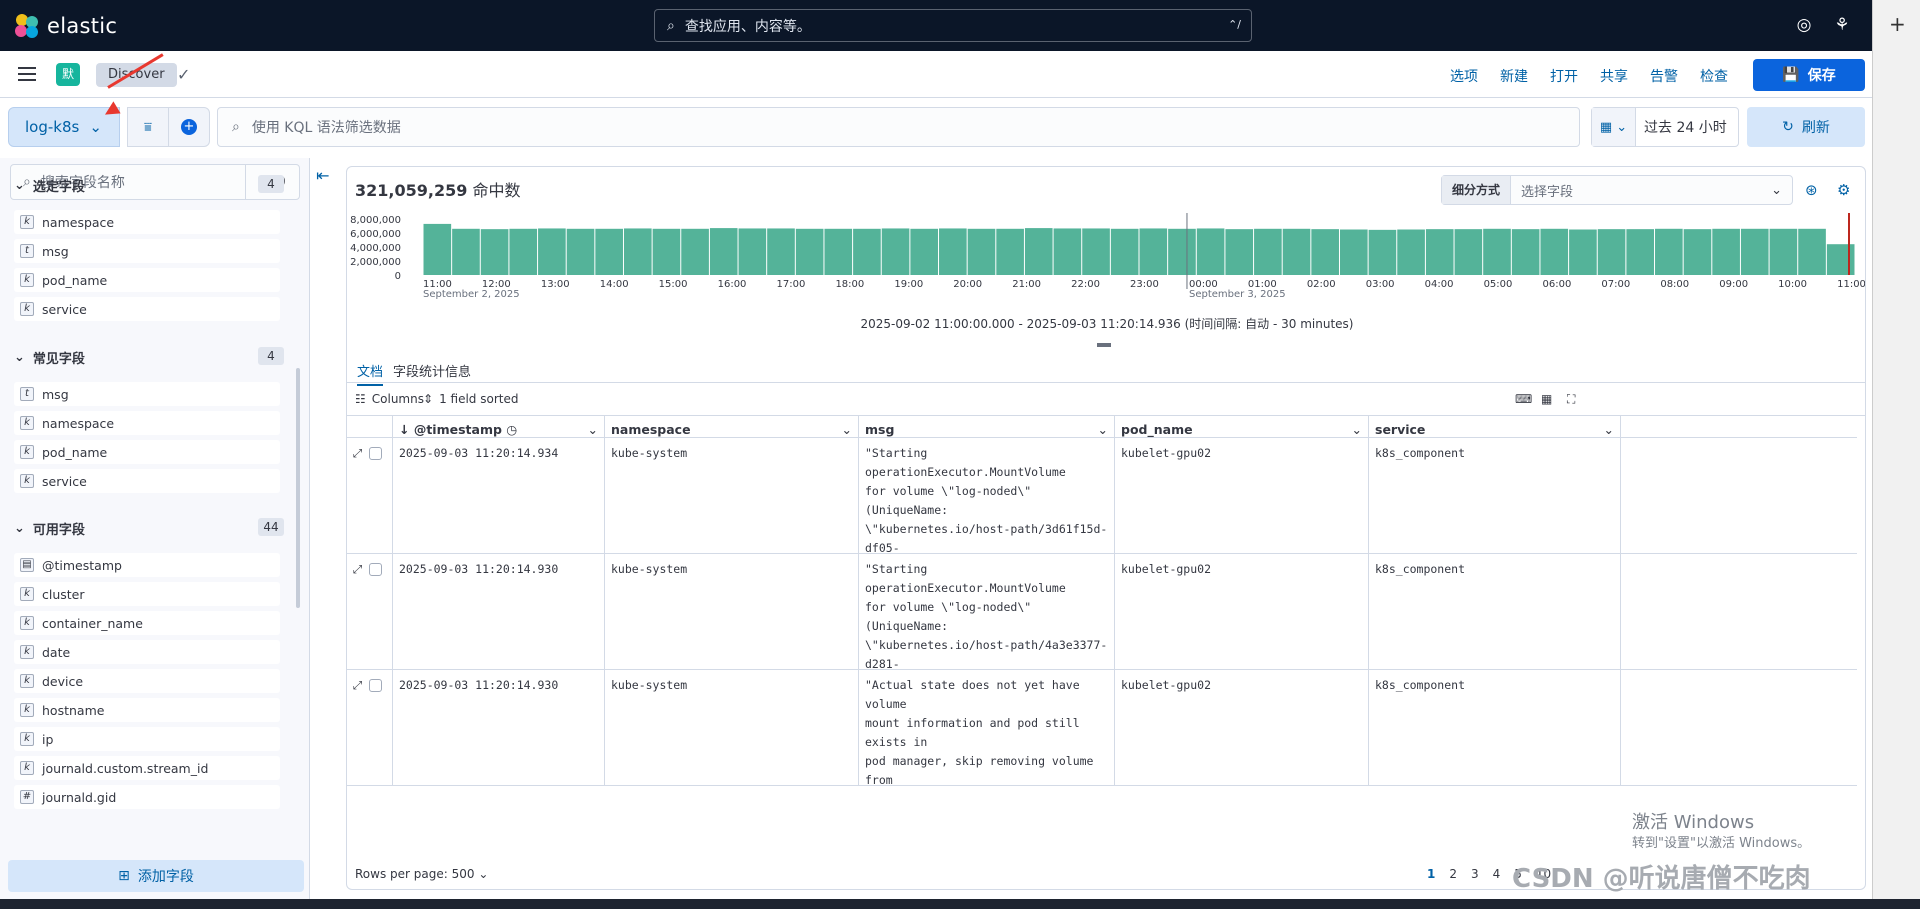  What do you see at coordinates (1104, 345) in the screenshot?
I see `resize-handle` at bounding box center [1104, 345].